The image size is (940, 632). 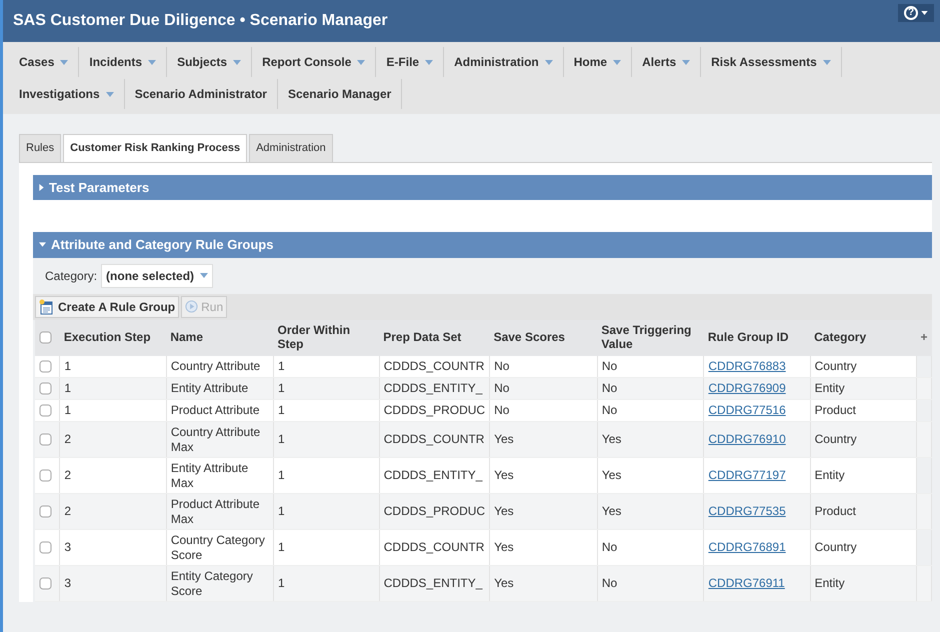 What do you see at coordinates (747, 547) in the screenshot?
I see `rule-group-link: CDDRG76891` at bounding box center [747, 547].